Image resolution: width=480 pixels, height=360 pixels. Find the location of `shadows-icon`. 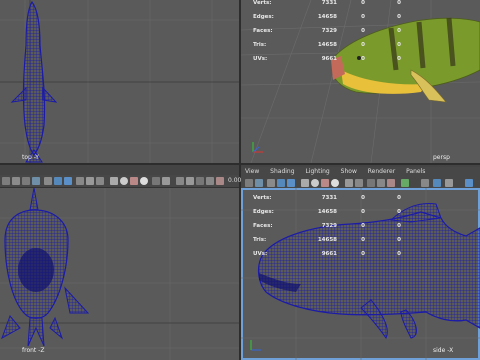

shadows-icon is located at coordinates (156, 181).